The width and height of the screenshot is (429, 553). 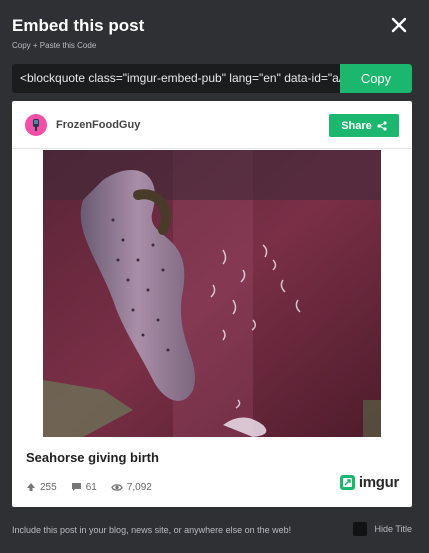 I want to click on imgur-brand-link: imgur, so click(x=369, y=482).